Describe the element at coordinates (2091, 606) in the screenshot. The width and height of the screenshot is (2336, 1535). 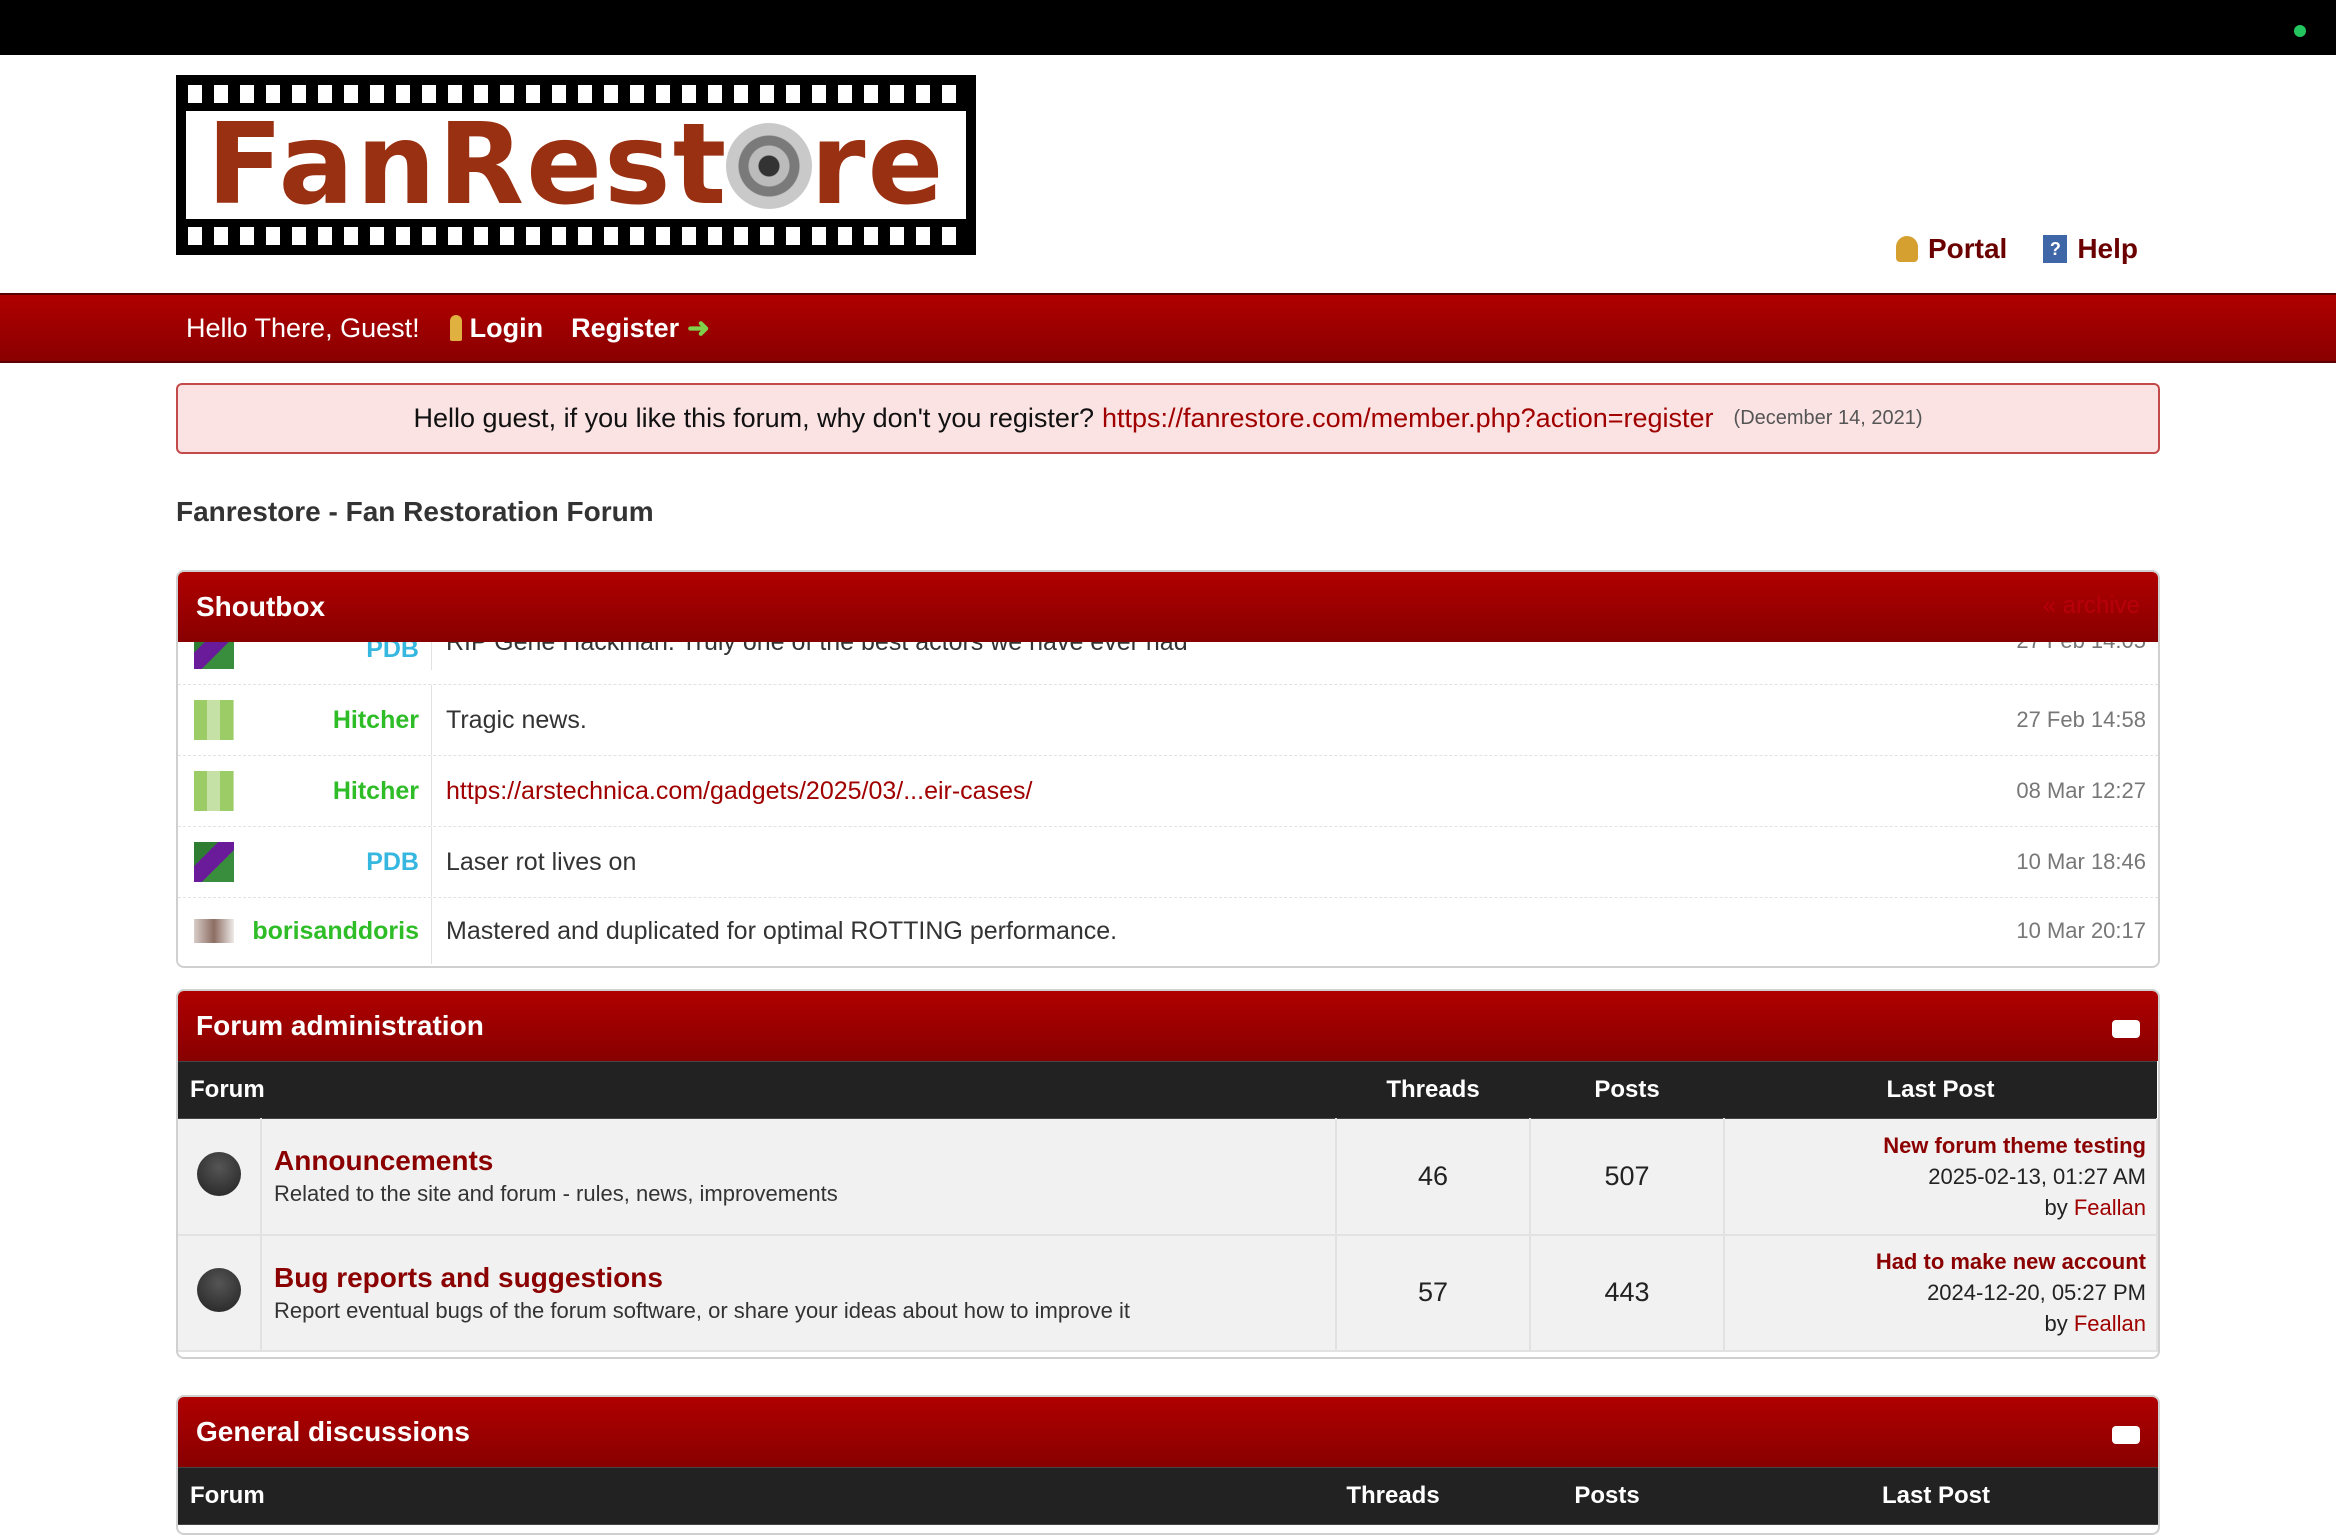
I see `shoutbox-archive-link: « archive` at that location.